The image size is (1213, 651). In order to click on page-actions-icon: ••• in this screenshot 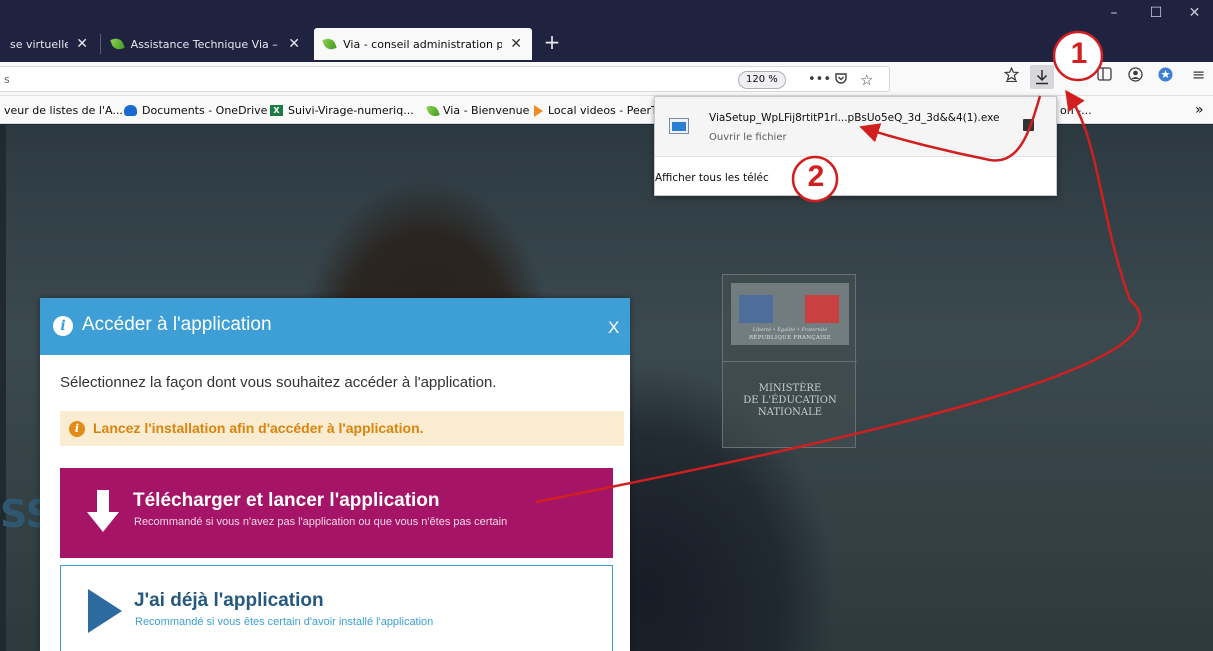, I will do `click(819, 80)`.